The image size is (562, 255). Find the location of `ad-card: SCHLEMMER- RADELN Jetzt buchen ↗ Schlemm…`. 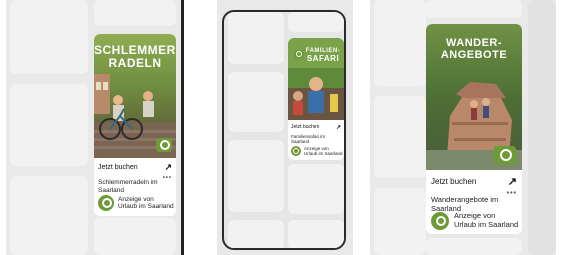

ad-card: SCHLEMMER- RADELN Jetzt buchen ↗ Schlemm… is located at coordinates (135, 125).